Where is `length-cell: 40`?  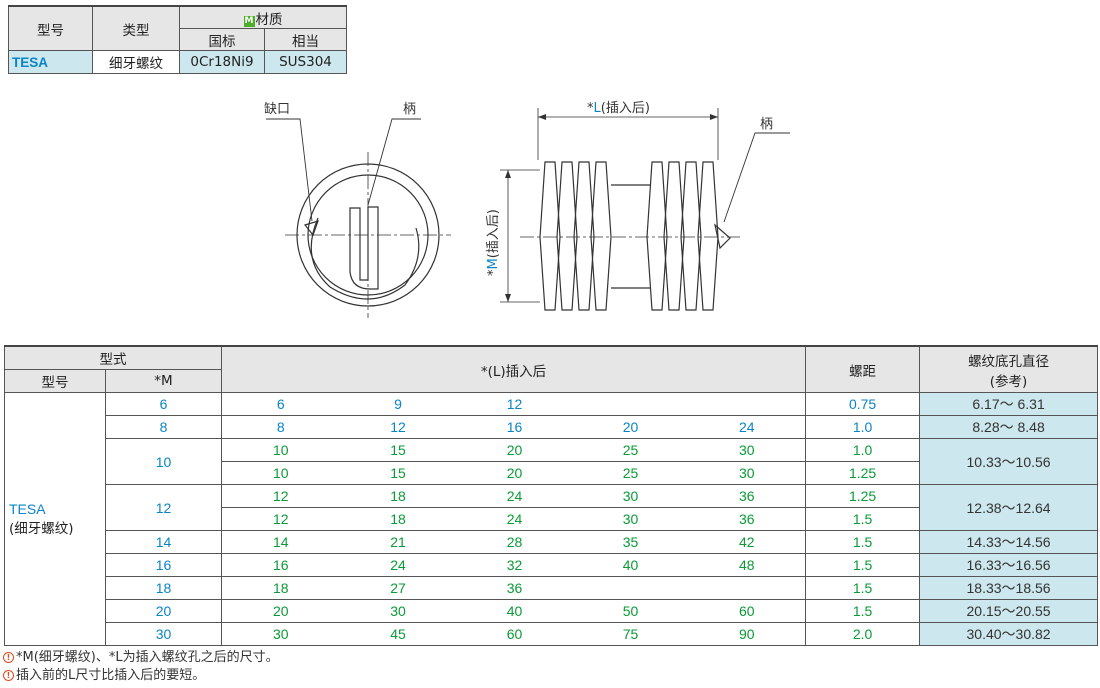
length-cell: 40 is located at coordinates (630, 565).